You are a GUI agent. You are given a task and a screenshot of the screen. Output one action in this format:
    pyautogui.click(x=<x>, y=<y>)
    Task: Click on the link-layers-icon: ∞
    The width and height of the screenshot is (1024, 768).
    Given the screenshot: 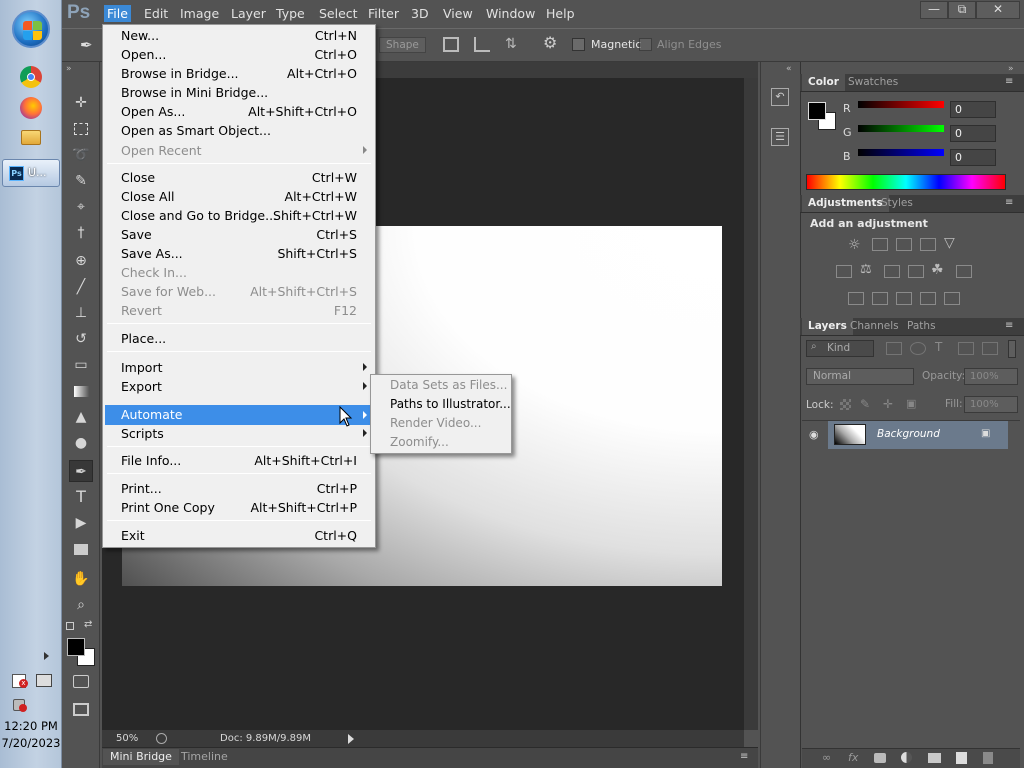 What is the action you would take?
    pyautogui.click(x=826, y=757)
    